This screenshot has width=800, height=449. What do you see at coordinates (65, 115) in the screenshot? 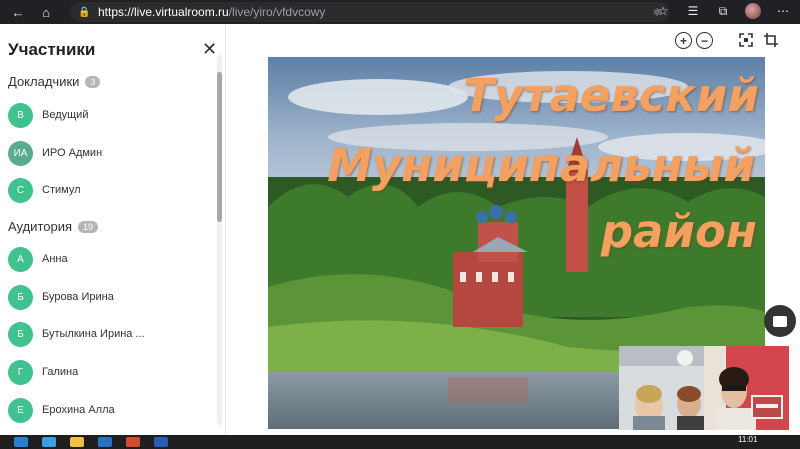
I see `participant-name: Ведущий` at bounding box center [65, 115].